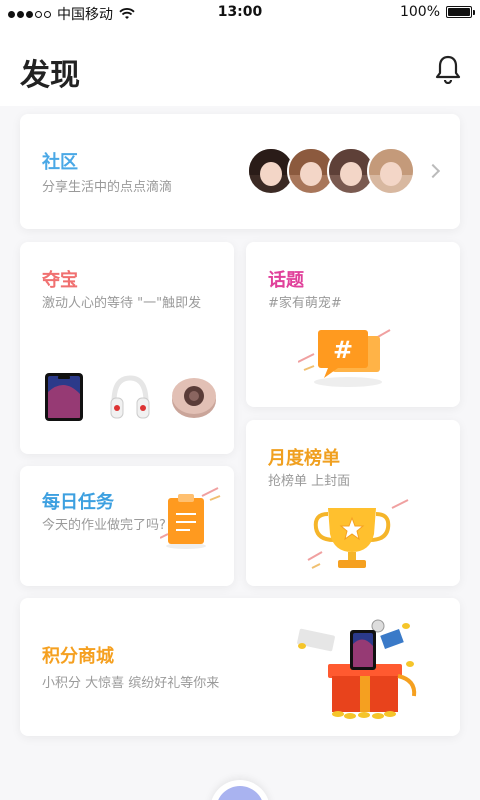 This screenshot has width=480, height=800. I want to click on phone-icon, so click(64, 397).